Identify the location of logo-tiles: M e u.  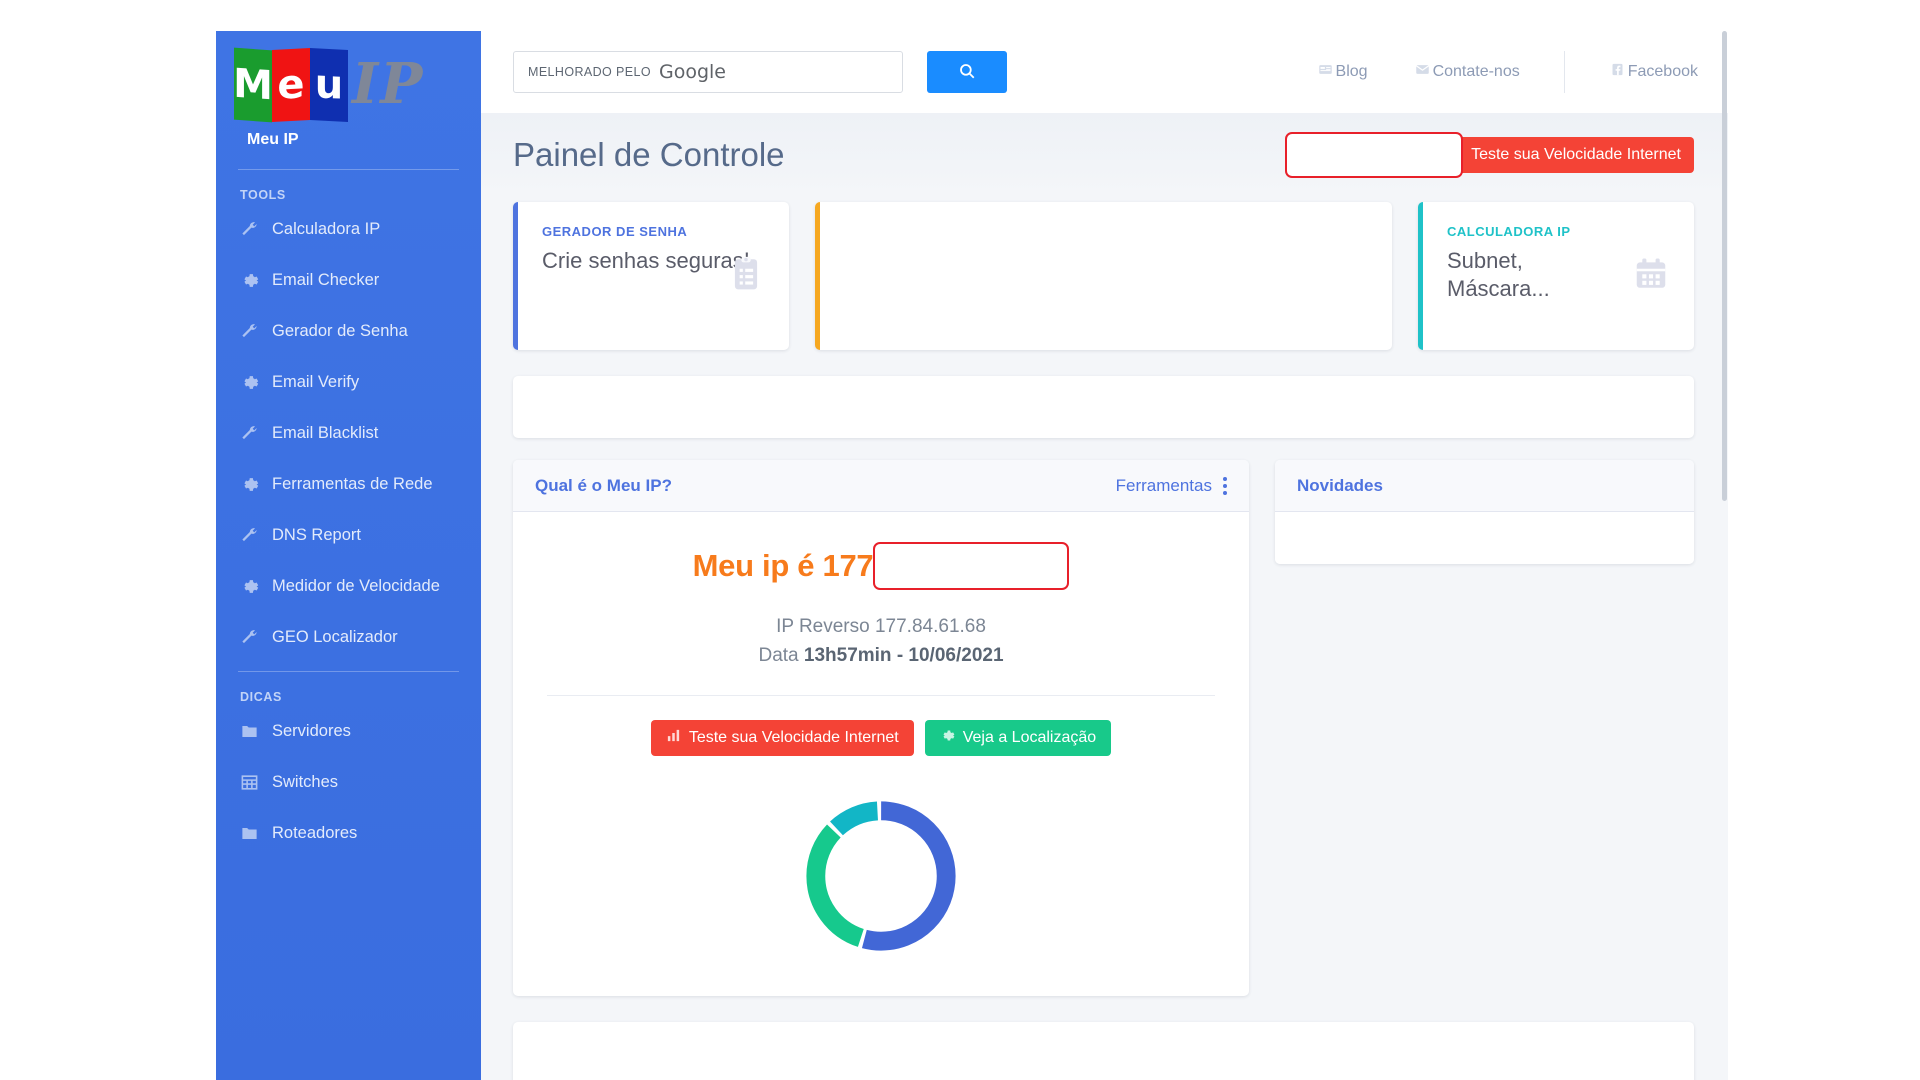
(290, 85).